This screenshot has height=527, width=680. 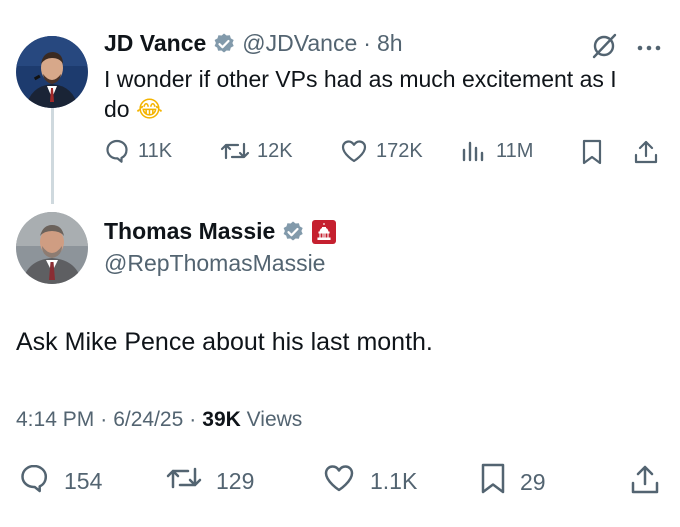 What do you see at coordinates (52, 72) in the screenshot?
I see `jd-vance-avatar` at bounding box center [52, 72].